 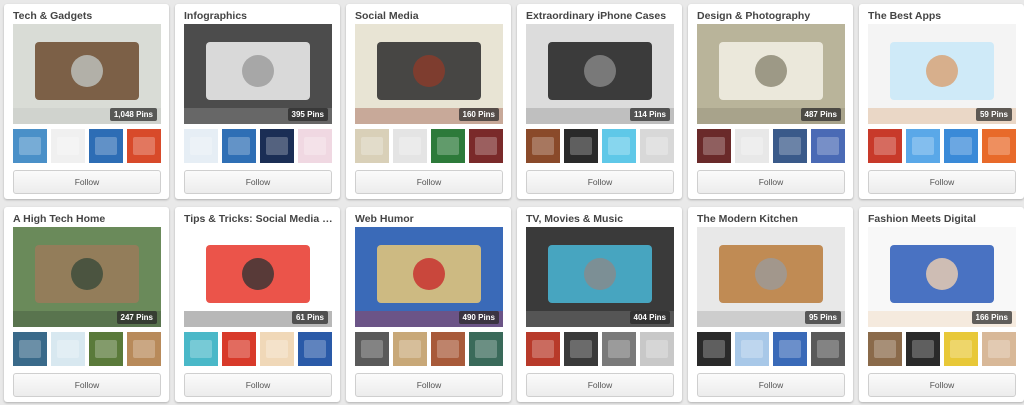 I want to click on board-card: A High Tech Home 247 Pins Follow, so click(x=86, y=304).